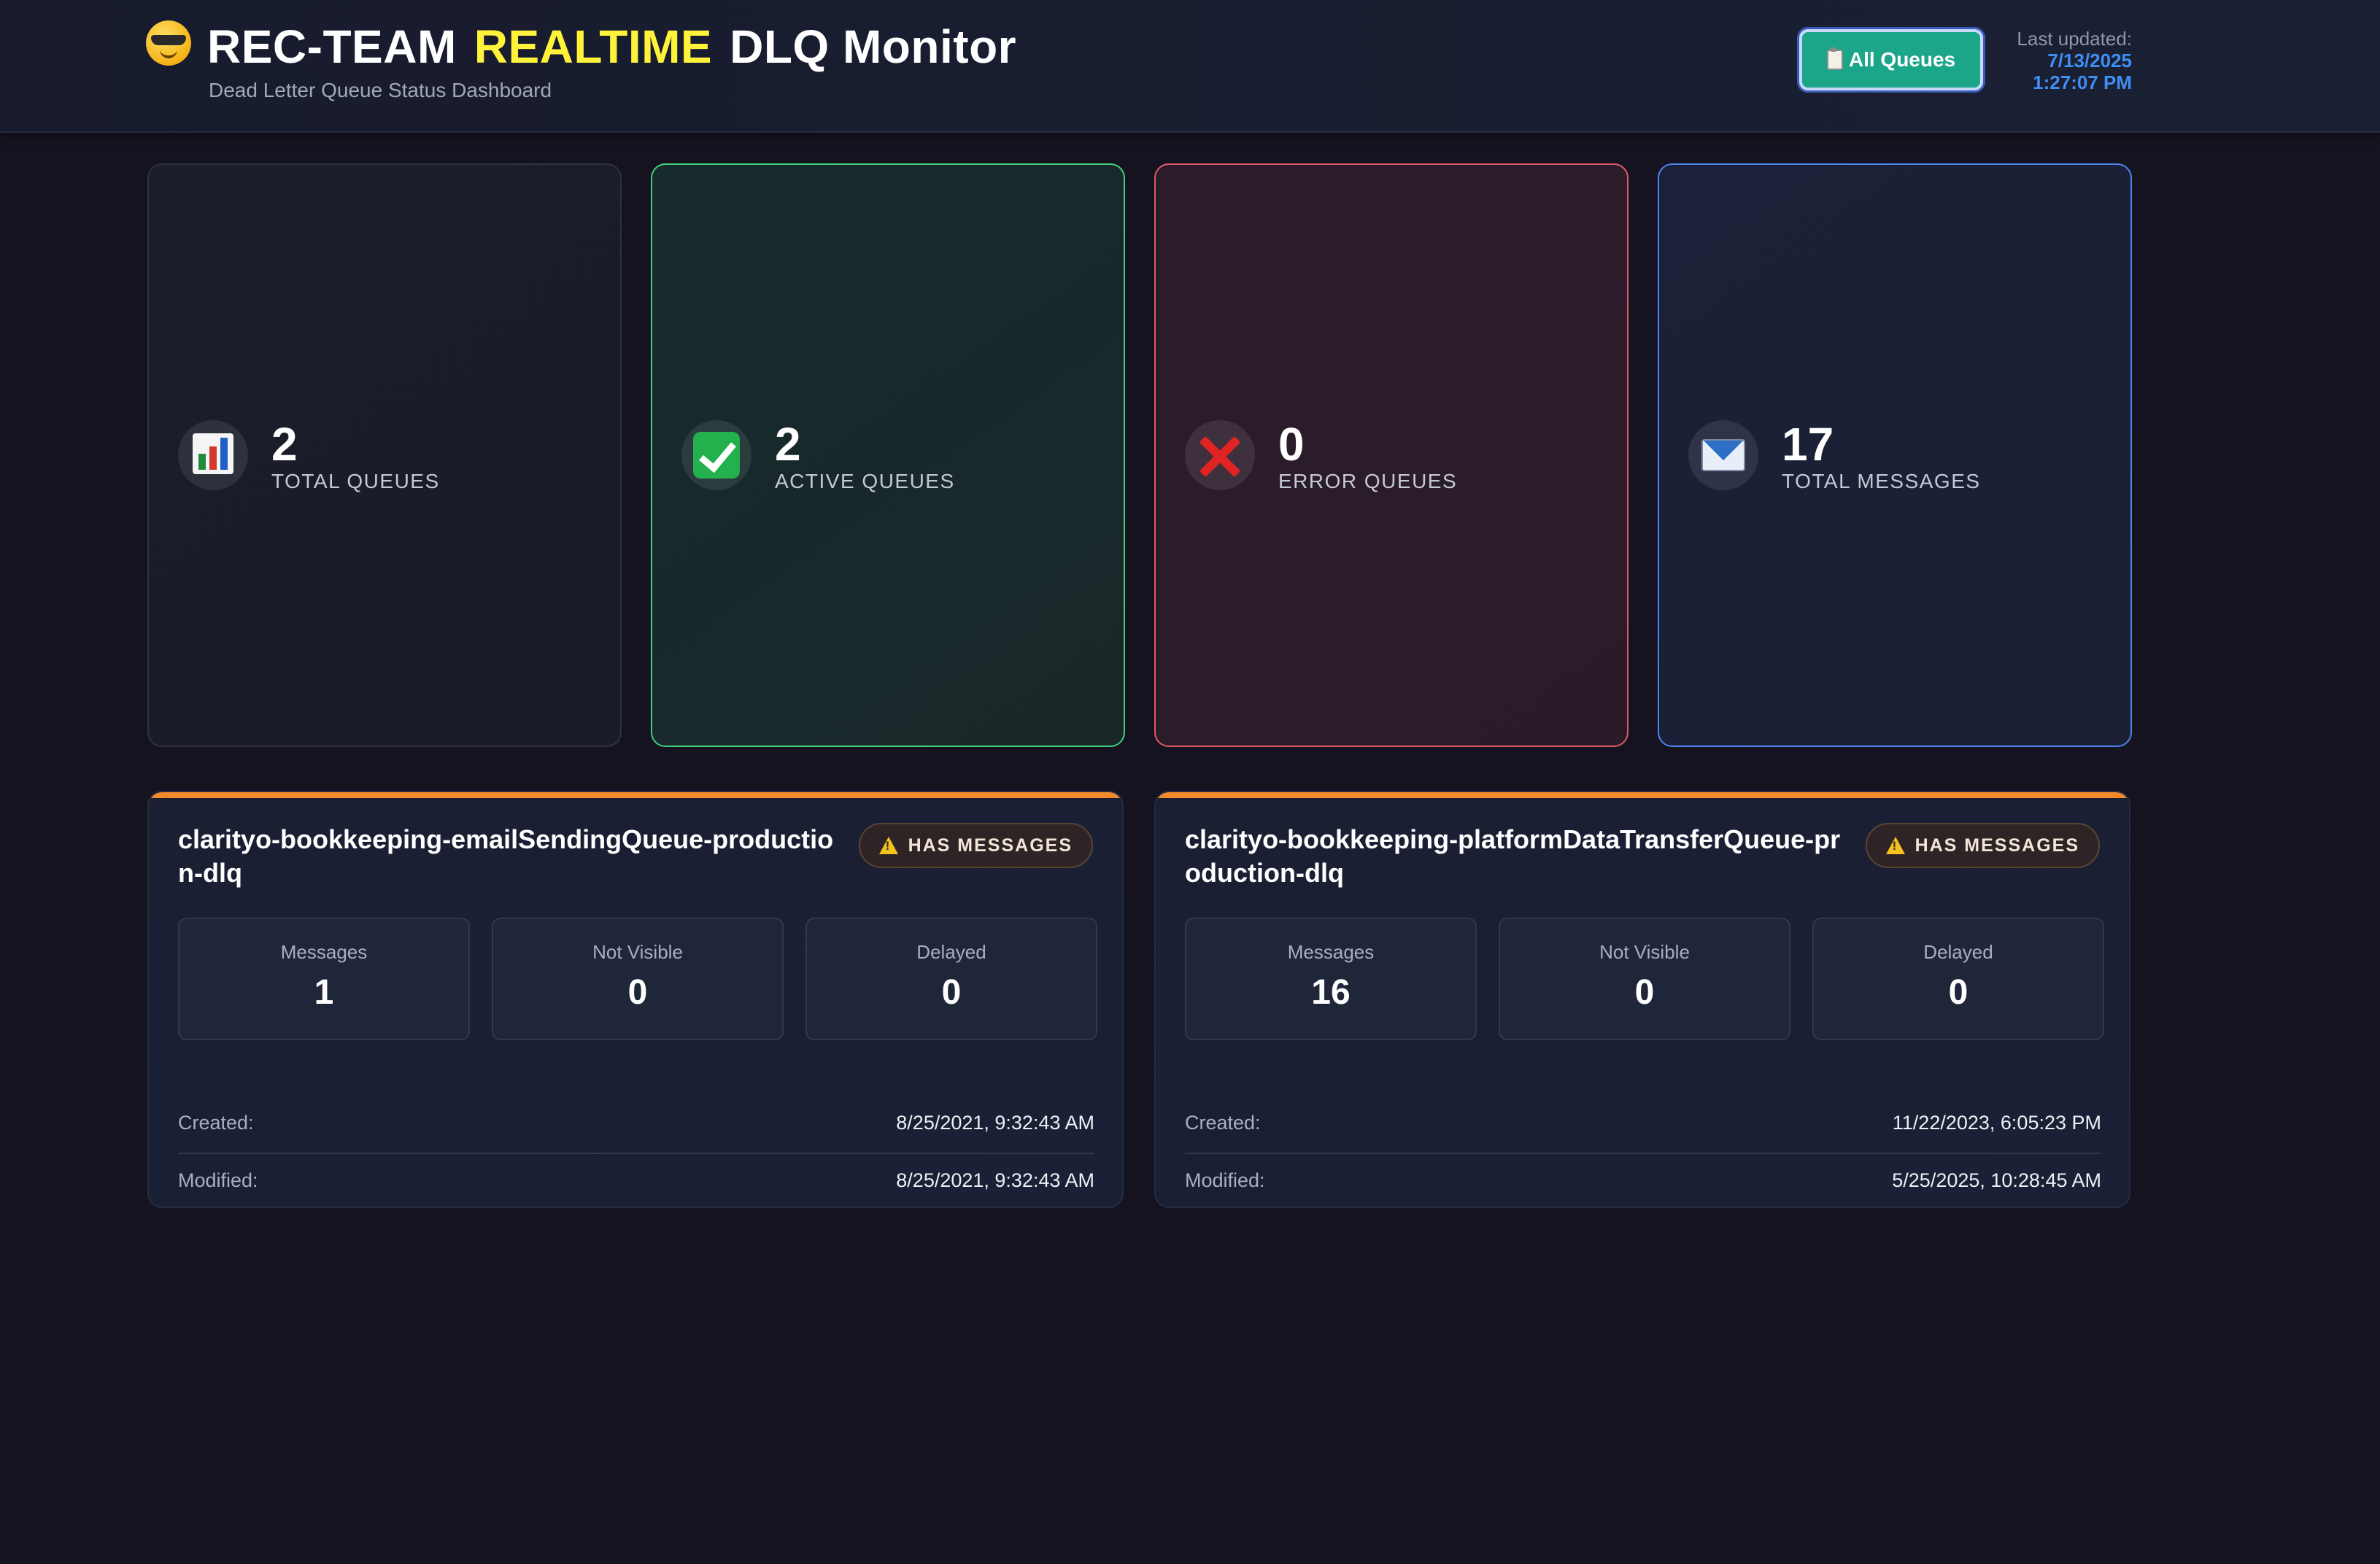 The image size is (2380, 1564). Describe the element at coordinates (593, 46) in the screenshot. I see `title-realtime: REALTIME` at that location.